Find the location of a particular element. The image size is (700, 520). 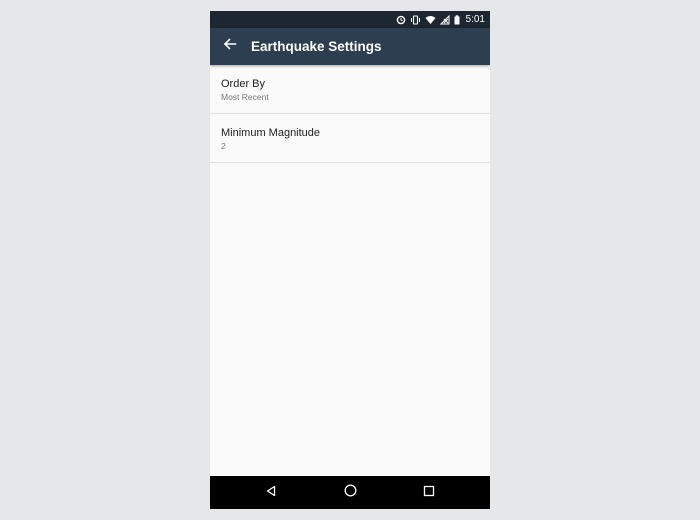

recents-square-icon is located at coordinates (429, 493).